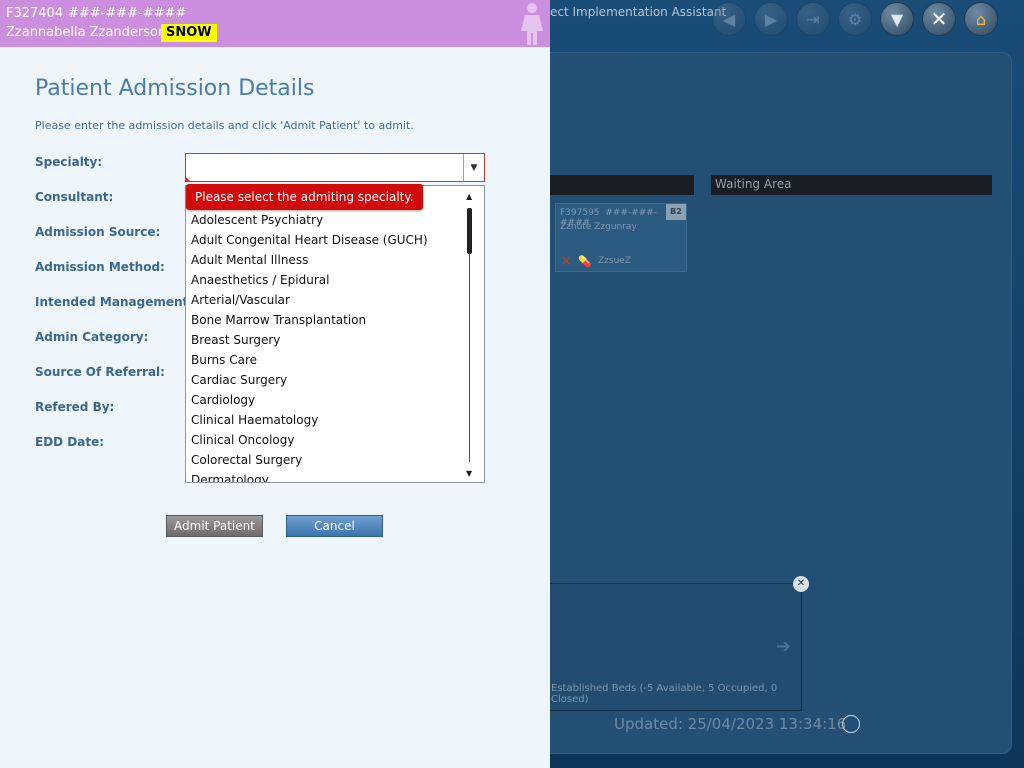 The height and width of the screenshot is (768, 1024). What do you see at coordinates (621, 185) in the screenshot?
I see `ward-column-header` at bounding box center [621, 185].